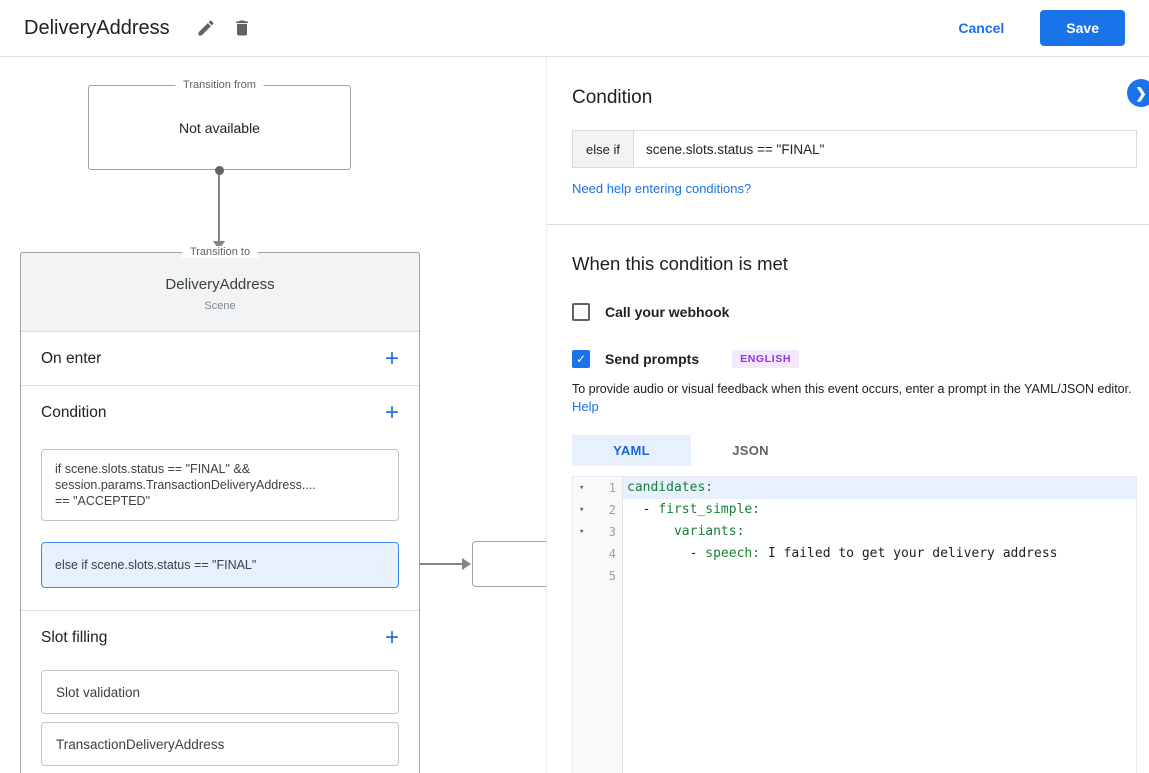 The height and width of the screenshot is (773, 1149). I want to click on condition-section-label: Condition, so click(74, 412).